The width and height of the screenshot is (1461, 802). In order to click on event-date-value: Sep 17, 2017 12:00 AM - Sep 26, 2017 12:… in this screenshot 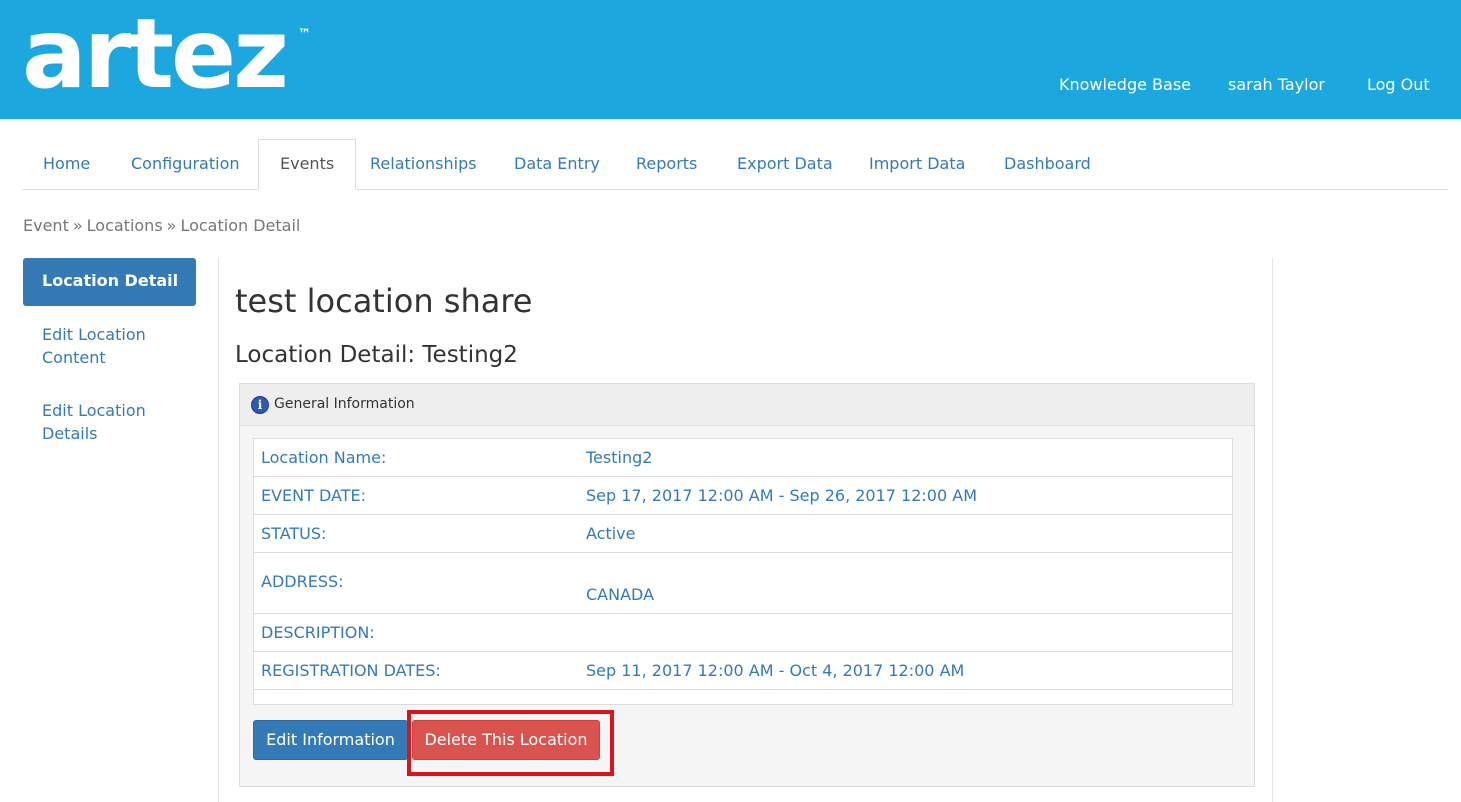, I will do `click(781, 495)`.